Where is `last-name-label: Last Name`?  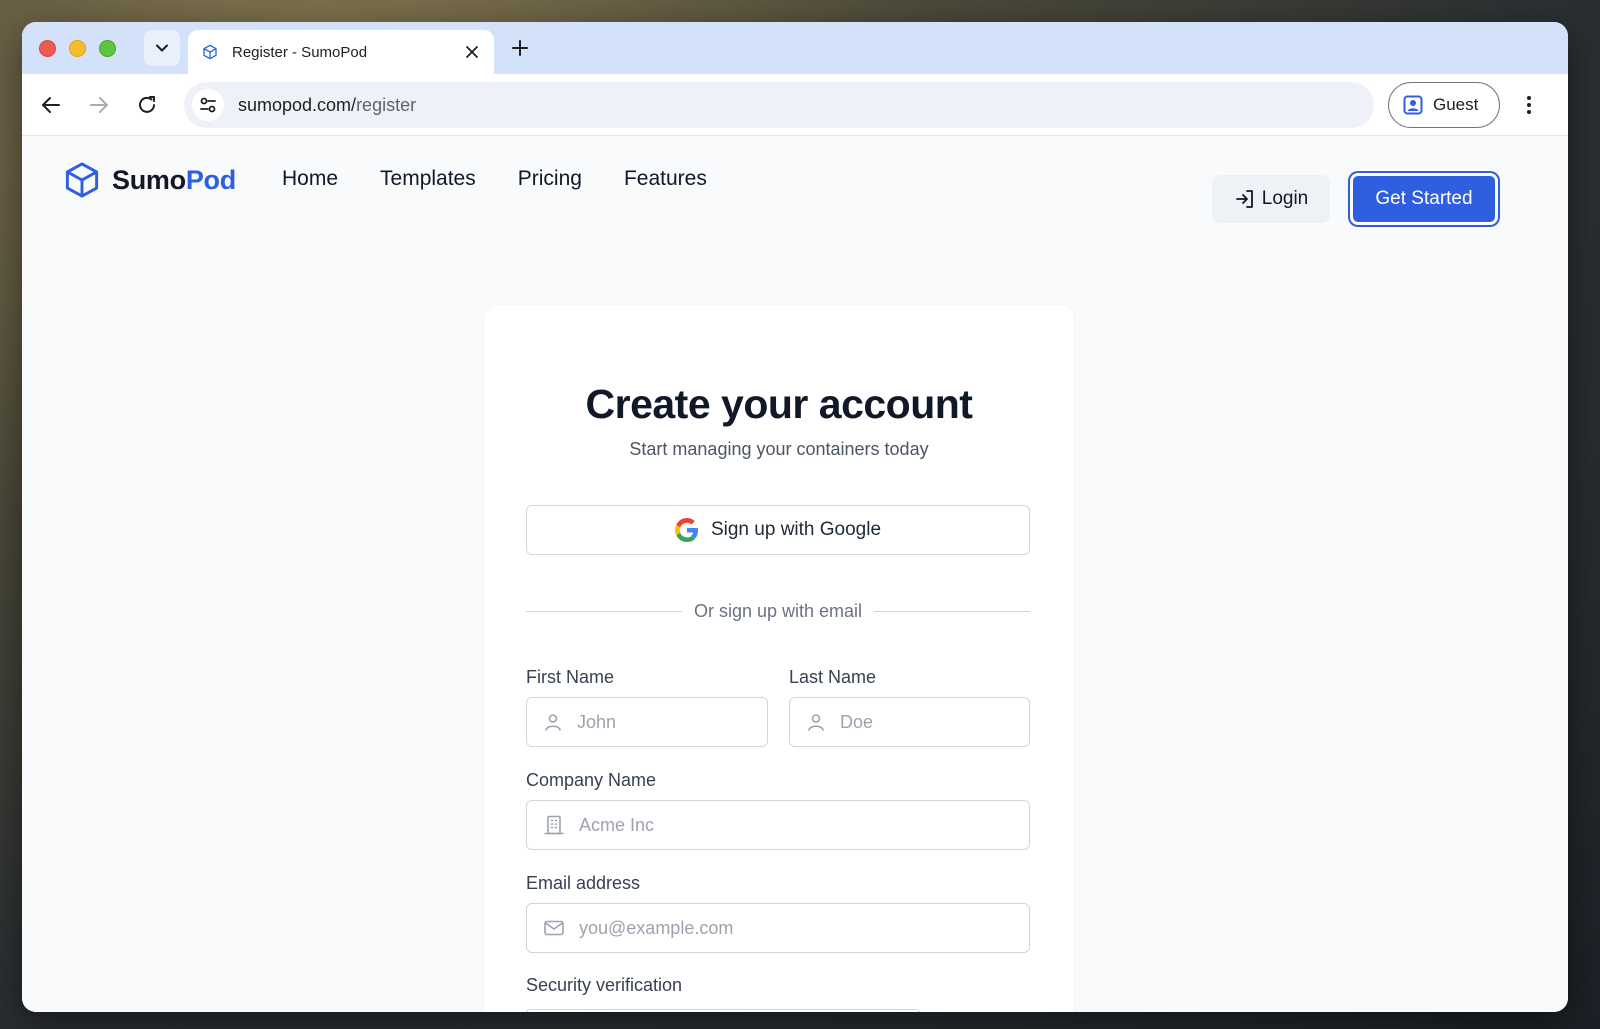
last-name-label: Last Name is located at coordinates (833, 677).